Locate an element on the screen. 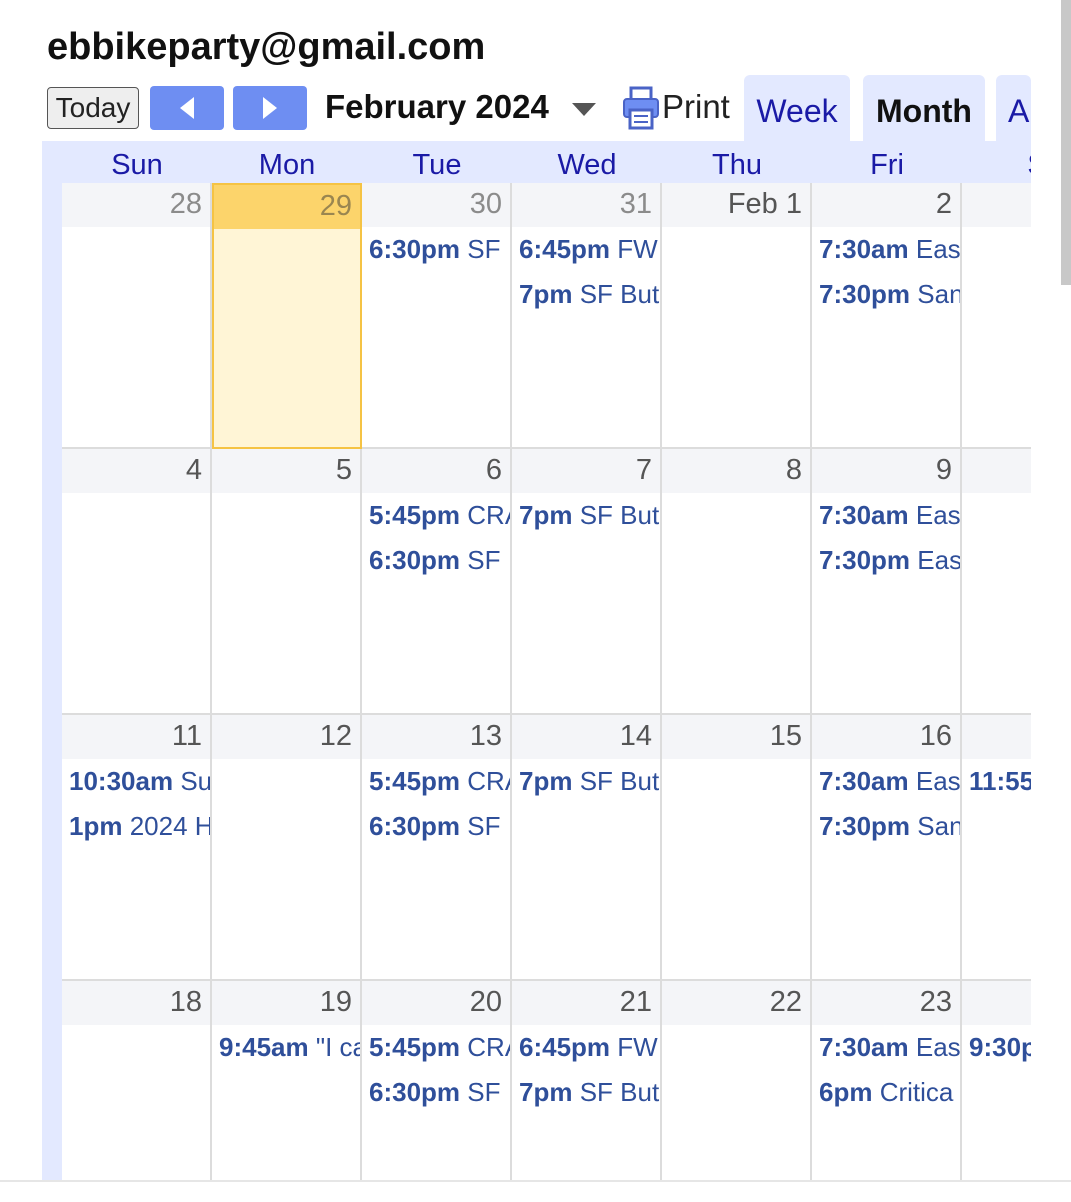 The width and height of the screenshot is (1071, 1202). day-cell: 4 is located at coordinates (137, 582).